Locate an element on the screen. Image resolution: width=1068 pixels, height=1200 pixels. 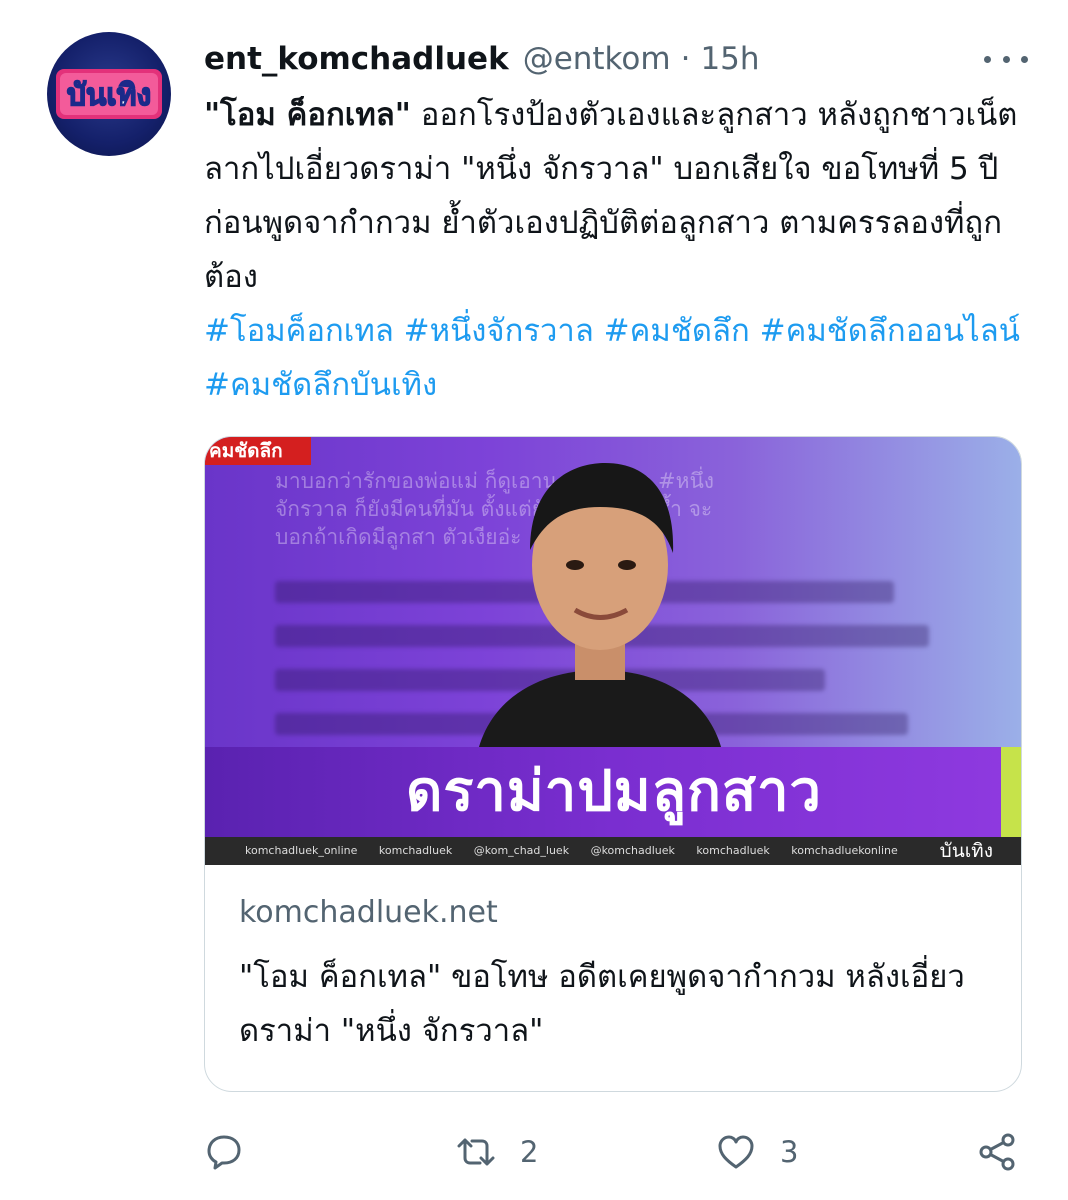
social-handle: komchadluek_online is located at coordinates (301, 850).